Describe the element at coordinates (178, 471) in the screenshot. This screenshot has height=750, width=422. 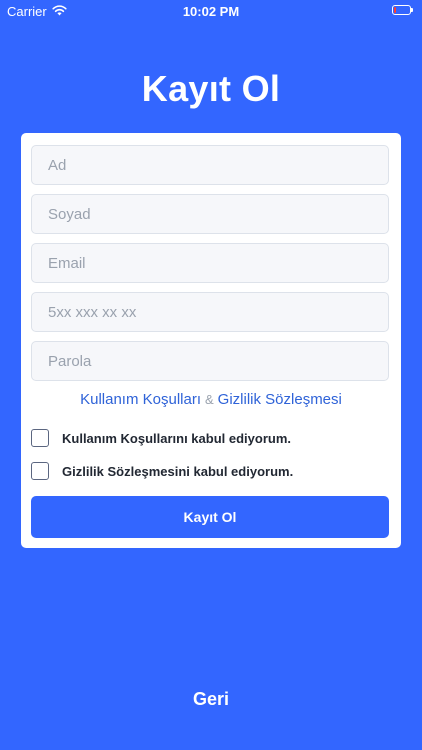
I see `accept-privacy-label: Gizlilik Sözleşmesini kabul ediyorum.` at that location.